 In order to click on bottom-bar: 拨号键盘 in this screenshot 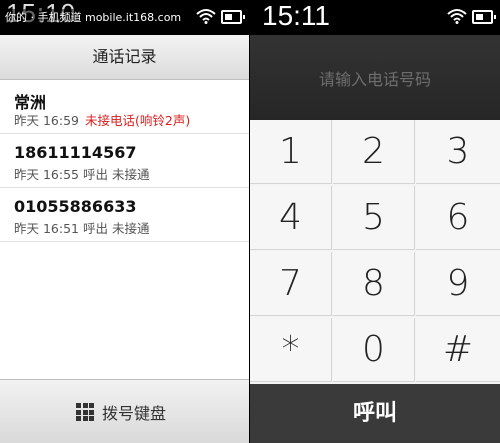, I will do `click(124, 411)`.